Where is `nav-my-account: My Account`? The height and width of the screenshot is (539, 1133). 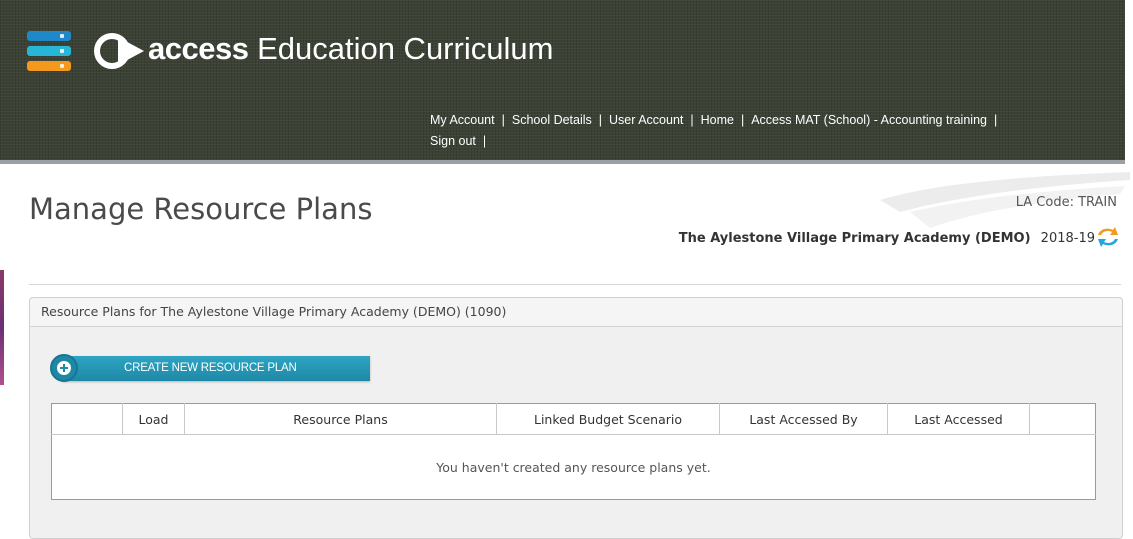
nav-my-account: My Account is located at coordinates (462, 120).